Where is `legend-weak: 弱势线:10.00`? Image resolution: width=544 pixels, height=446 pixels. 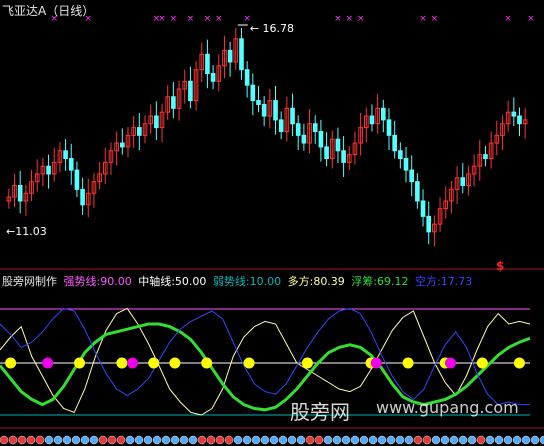 legend-weak: 弱势线:10.00 is located at coordinates (247, 281).